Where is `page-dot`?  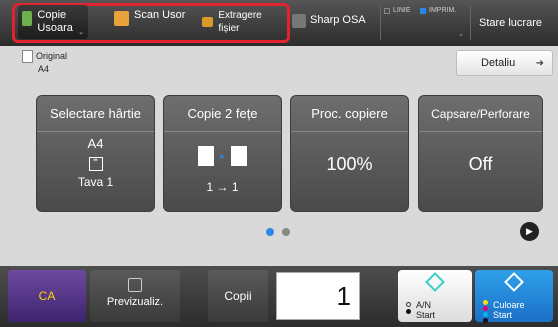
page-dot is located at coordinates (286, 232).